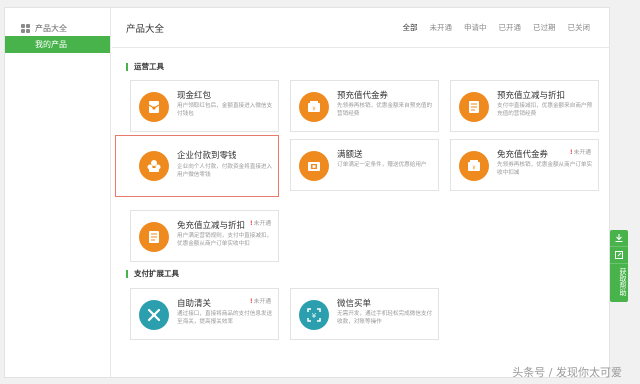 This screenshot has height=384, width=640. Describe the element at coordinates (314, 166) in the screenshot. I see `gift-icon` at that location.